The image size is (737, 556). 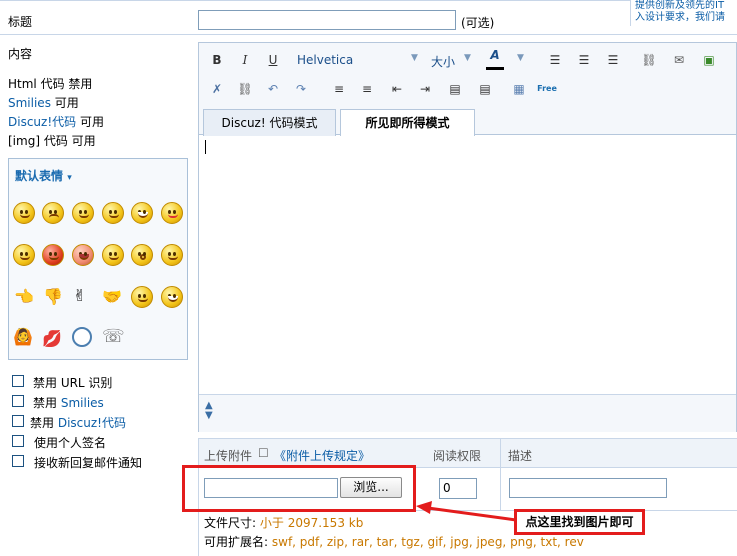 I want to click on title-optional-hint: (可选), so click(x=478, y=23).